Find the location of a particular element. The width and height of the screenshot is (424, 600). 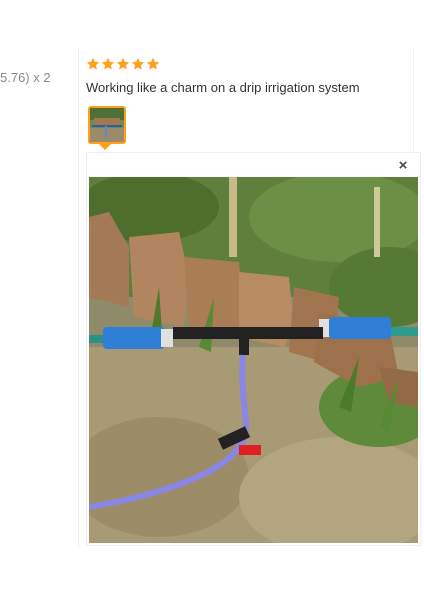

close-icon: × is located at coordinates (403, 165).